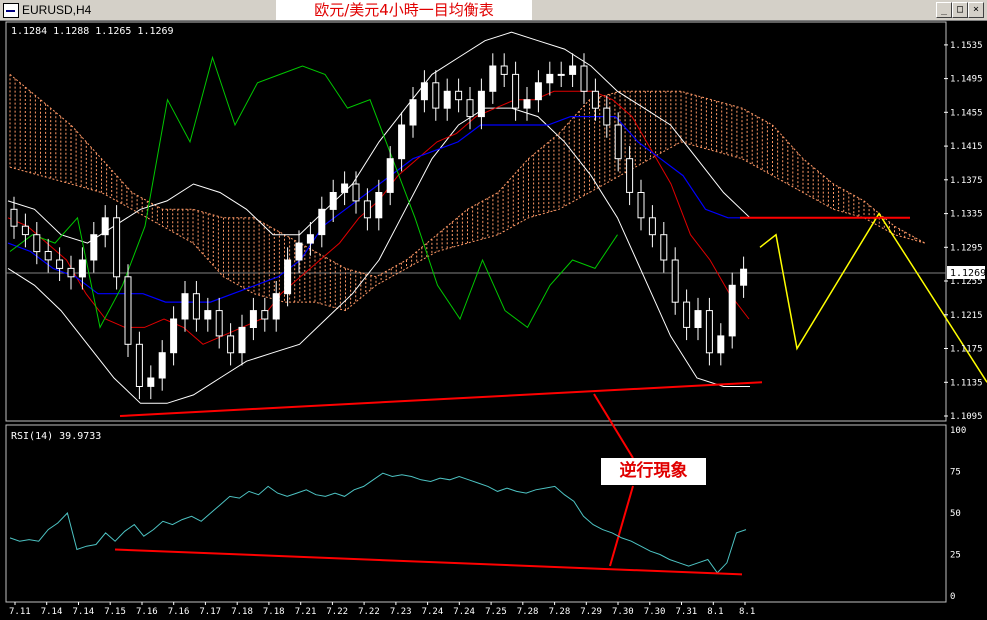 The image size is (987, 620). Describe the element at coordinates (966, 46) in the screenshot. I see `price-tick-label: 1.1535` at that location.